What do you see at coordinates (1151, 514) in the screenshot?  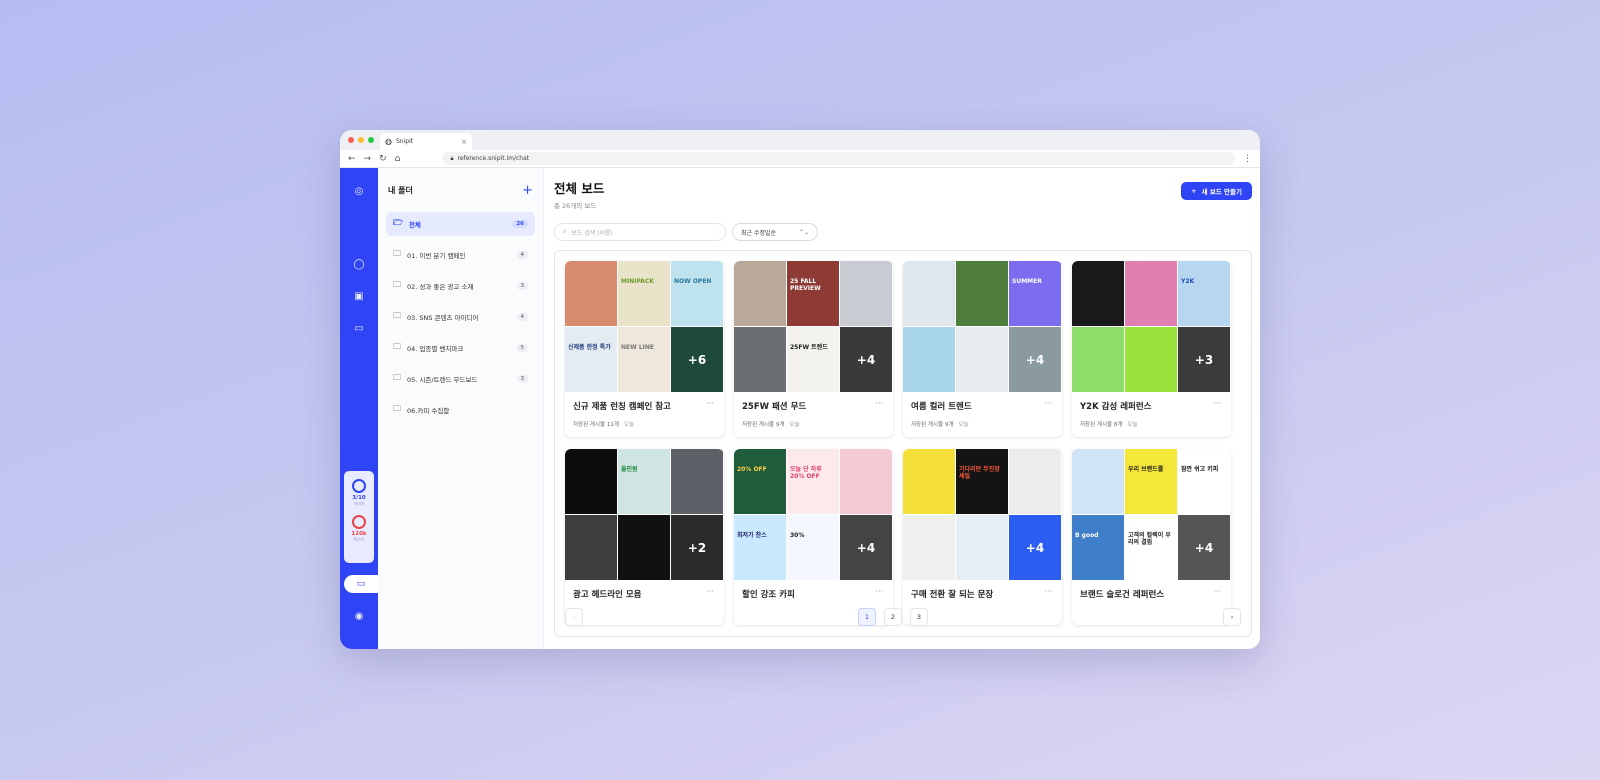 I see `board-thumbnails: 우리 브랜드를 잠깐 쉬고 키피 B good 고객의 컬렉이 우리의 결핍 +4` at bounding box center [1151, 514].